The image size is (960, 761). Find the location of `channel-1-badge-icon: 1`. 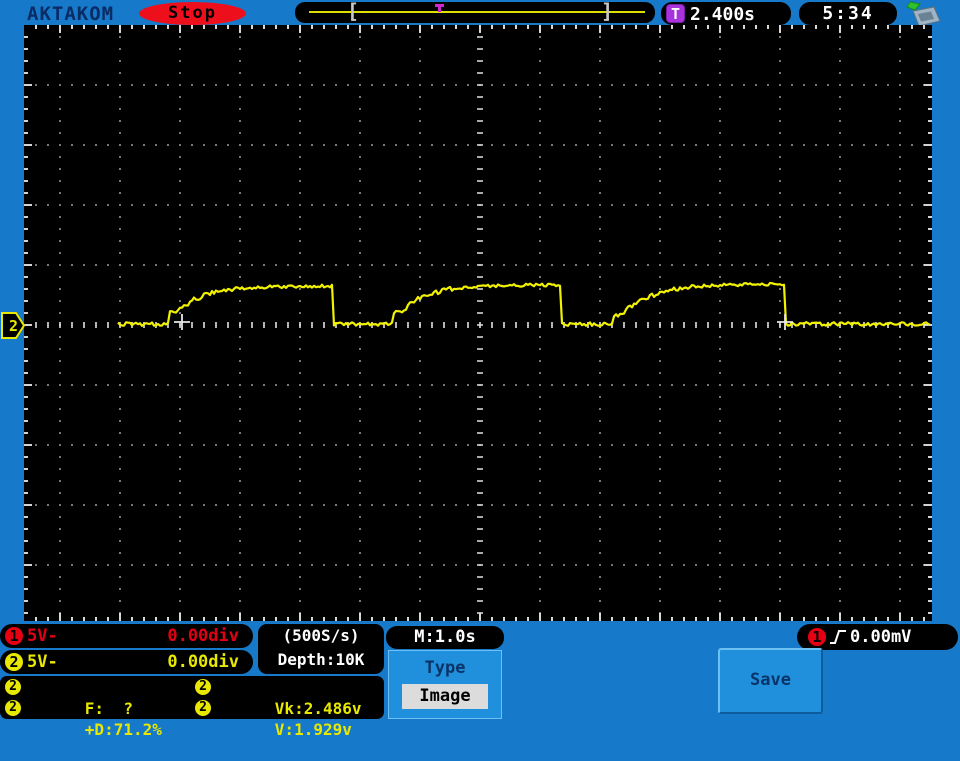

channel-1-badge-icon: 1 is located at coordinates (14, 636).